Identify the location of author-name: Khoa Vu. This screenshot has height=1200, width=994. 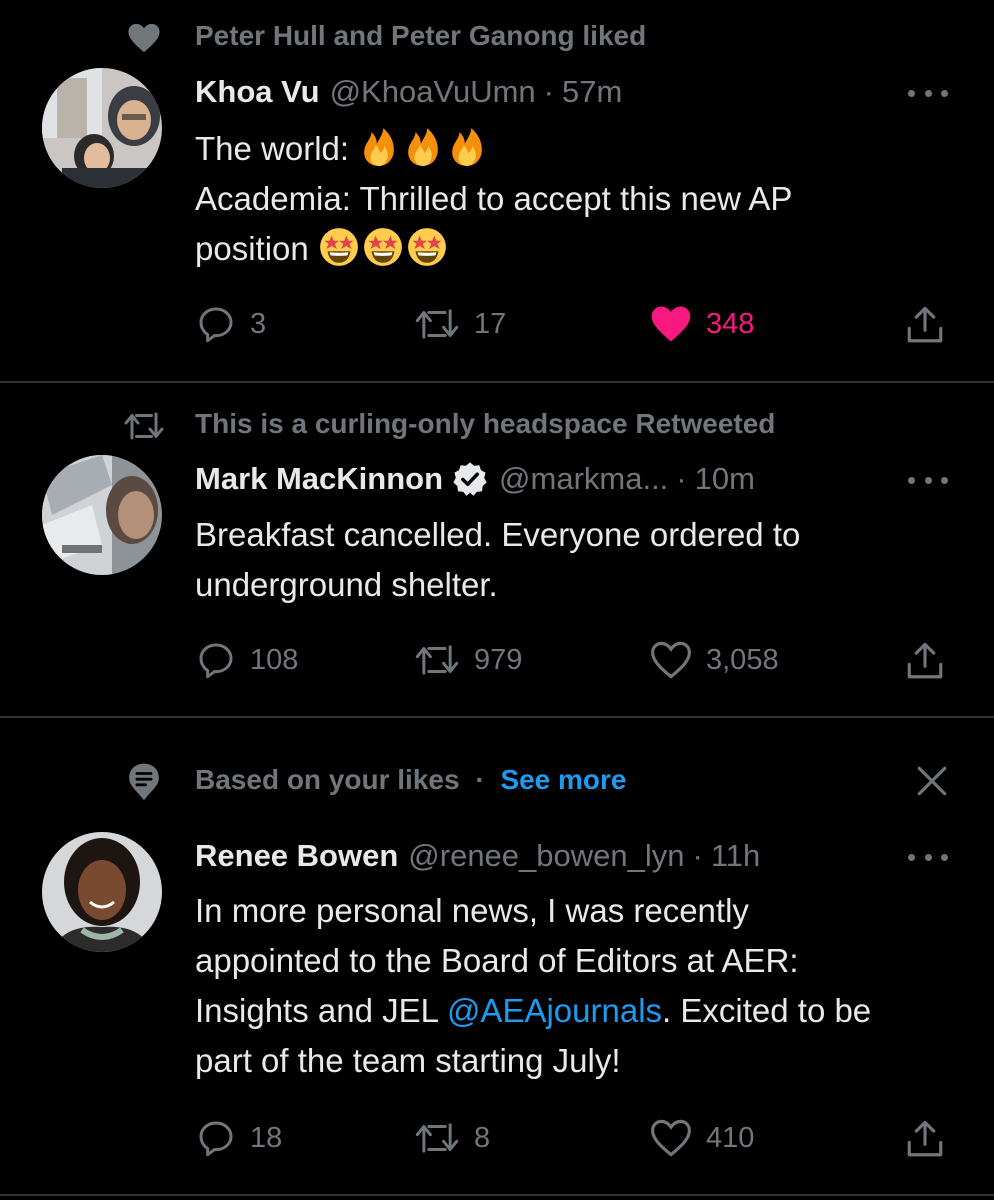
(257, 92).